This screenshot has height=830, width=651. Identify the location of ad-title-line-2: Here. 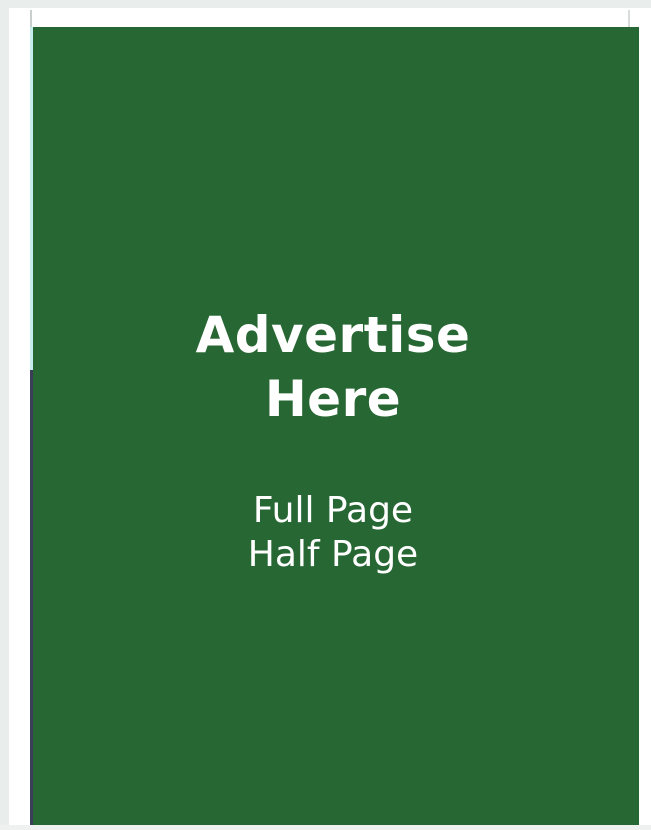
(333, 399).